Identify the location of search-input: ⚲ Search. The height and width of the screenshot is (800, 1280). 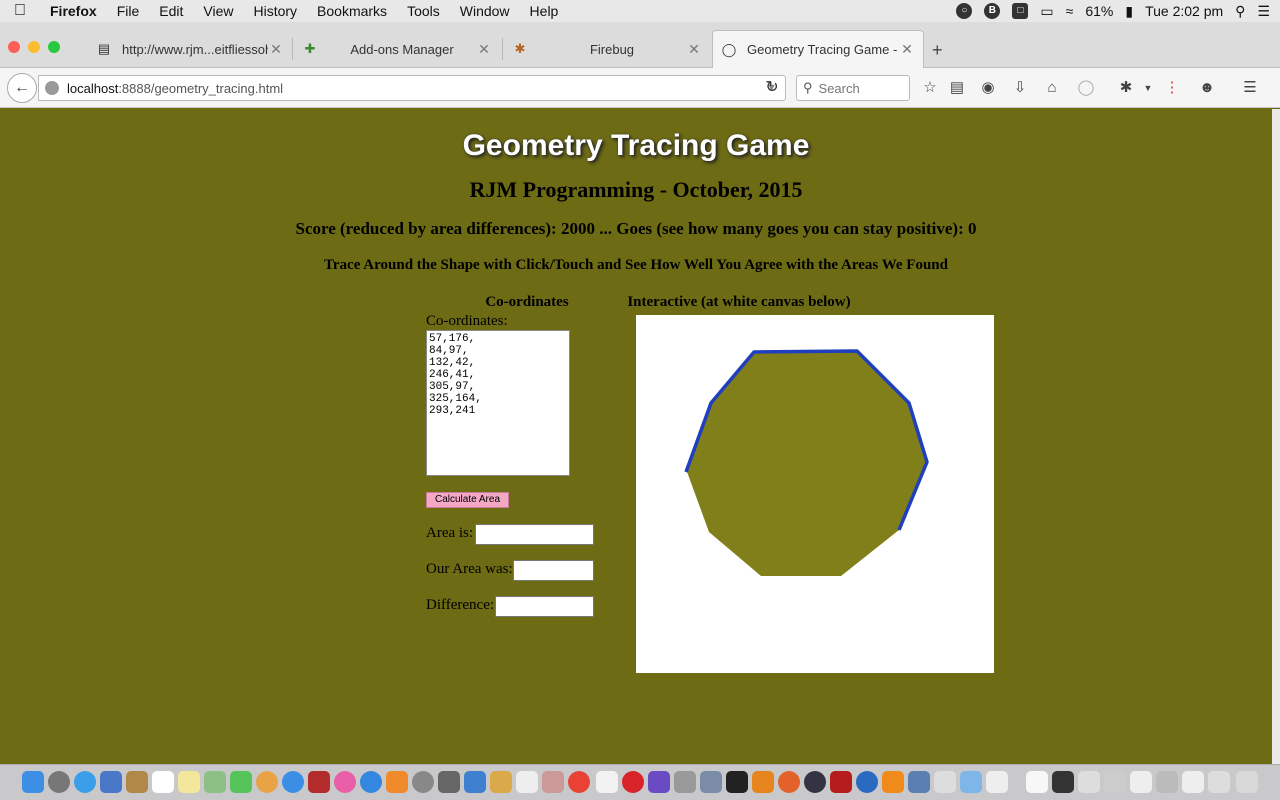
(853, 88).